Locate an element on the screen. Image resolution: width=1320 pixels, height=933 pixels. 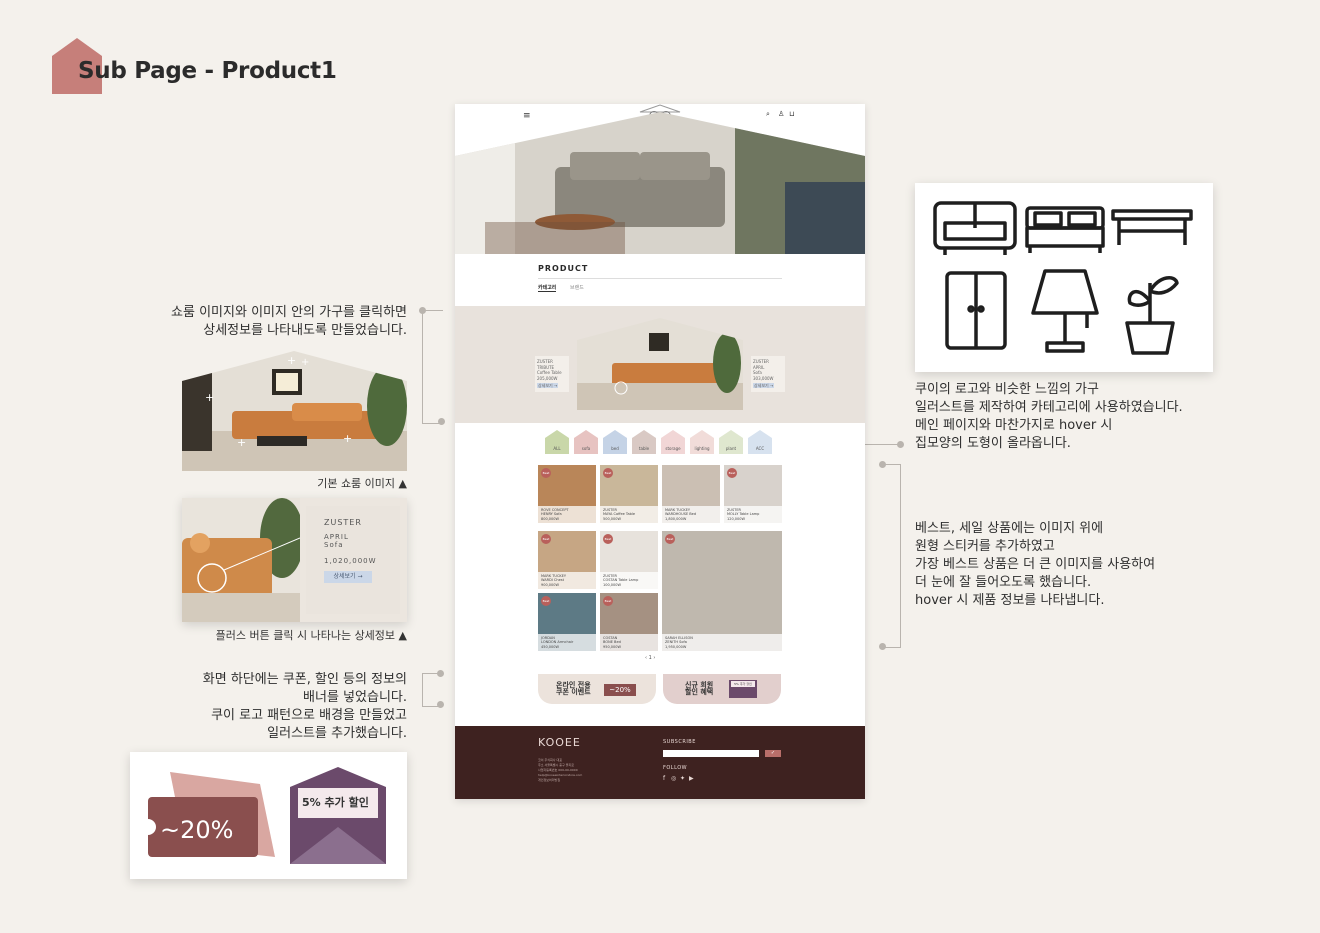
category-row: ALL sofa bed table storage lighting plant ACC is located at coordinates (665, 443).